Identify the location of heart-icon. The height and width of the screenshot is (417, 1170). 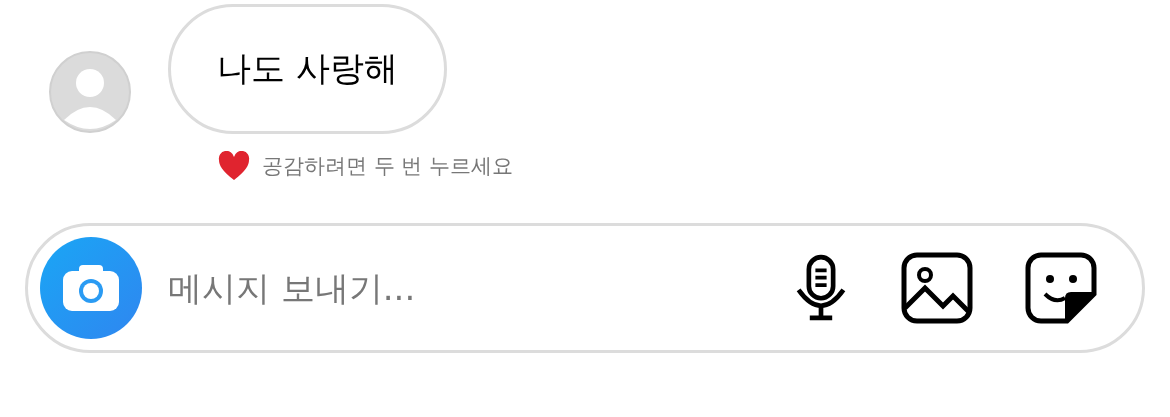
(234, 166).